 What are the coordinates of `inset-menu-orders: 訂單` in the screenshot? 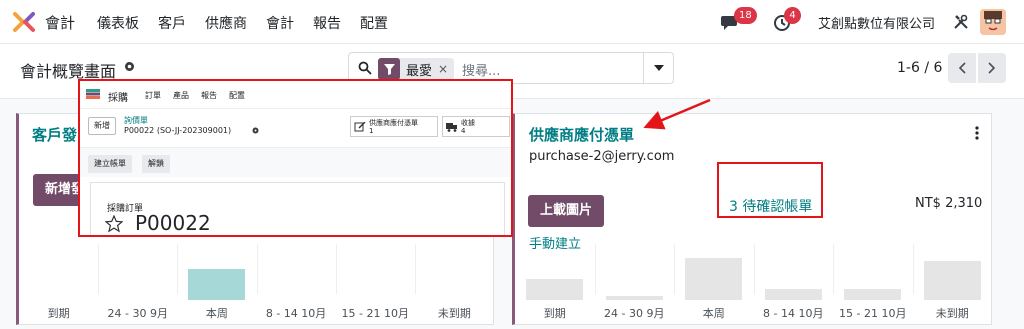 It's located at (153, 95).